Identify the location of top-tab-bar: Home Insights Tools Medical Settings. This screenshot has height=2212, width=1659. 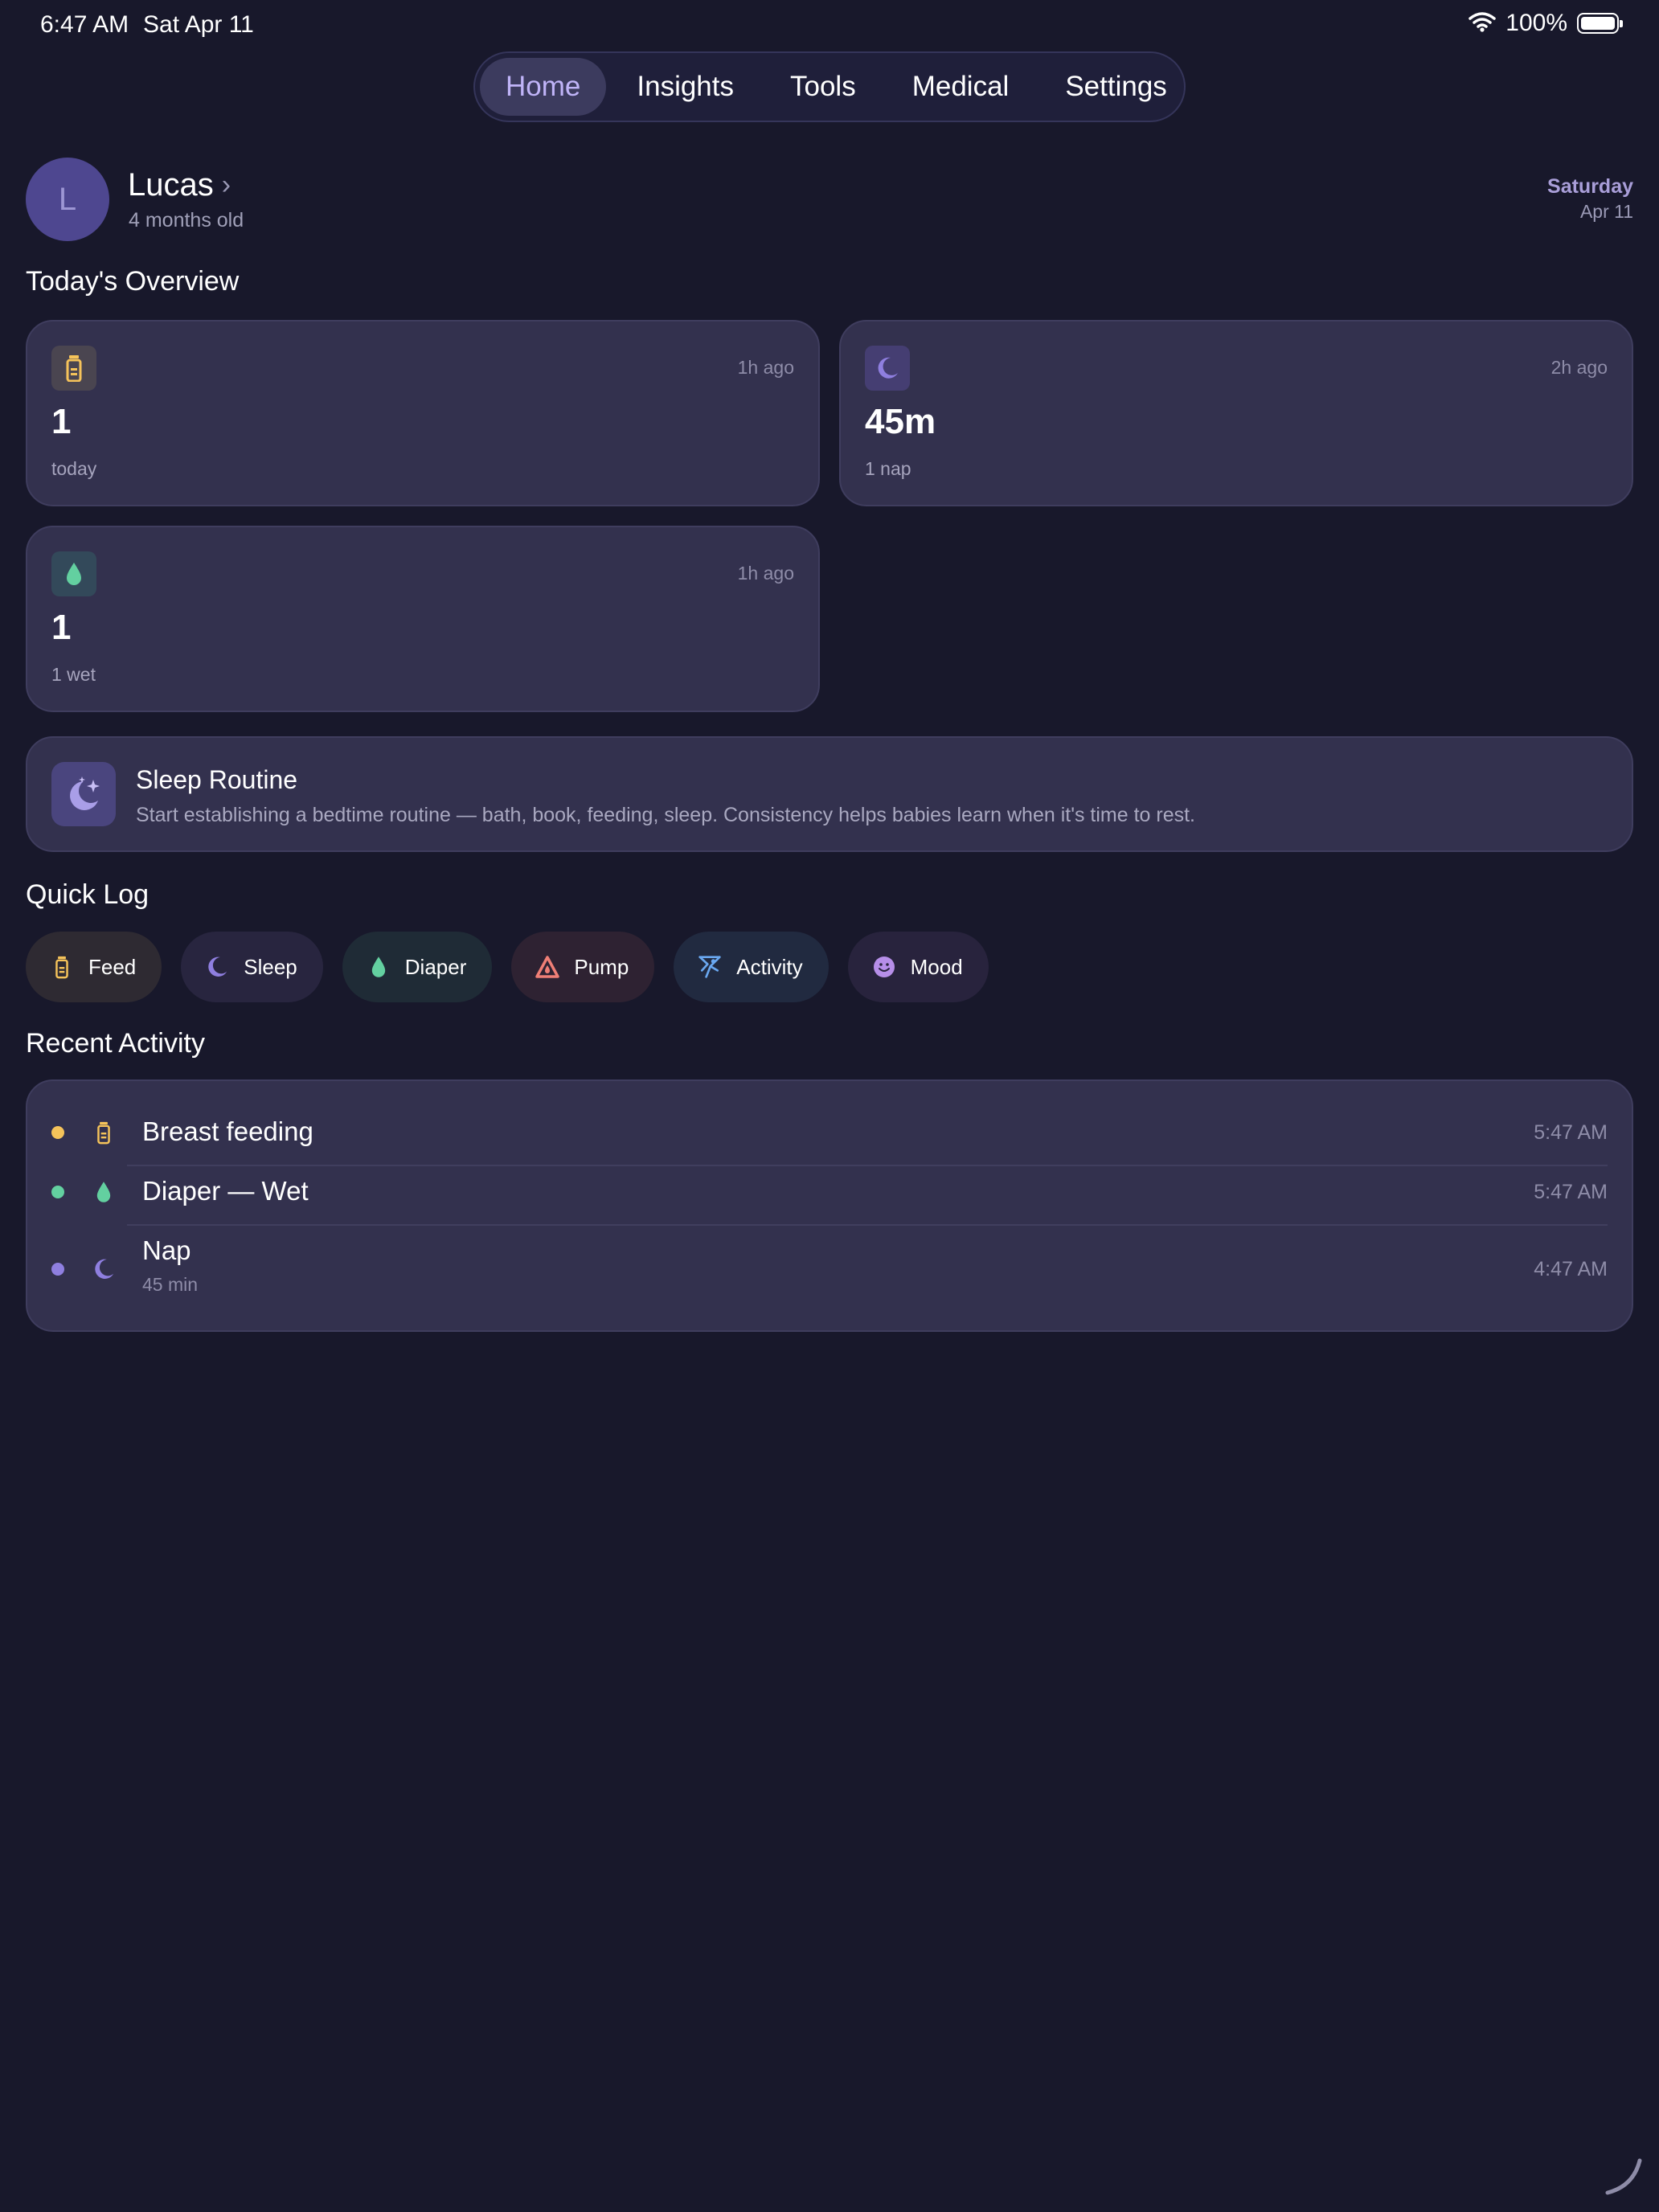
(829, 86).